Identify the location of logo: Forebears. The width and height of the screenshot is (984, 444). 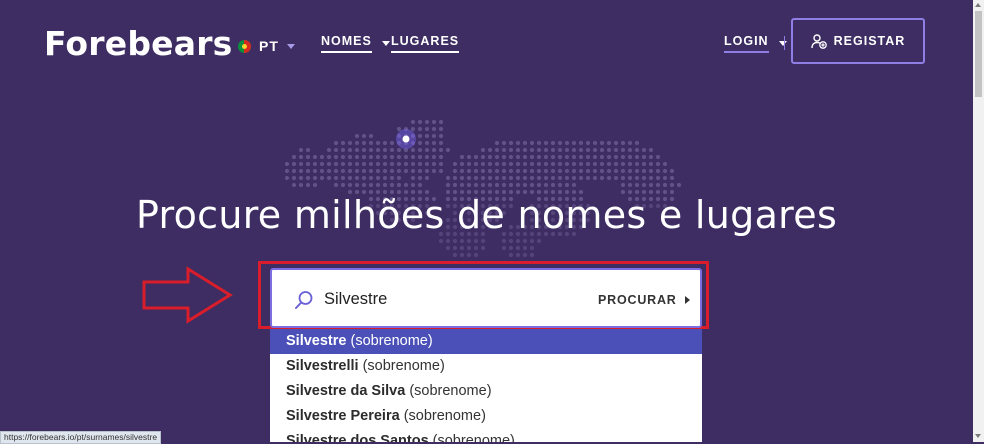
(138, 43).